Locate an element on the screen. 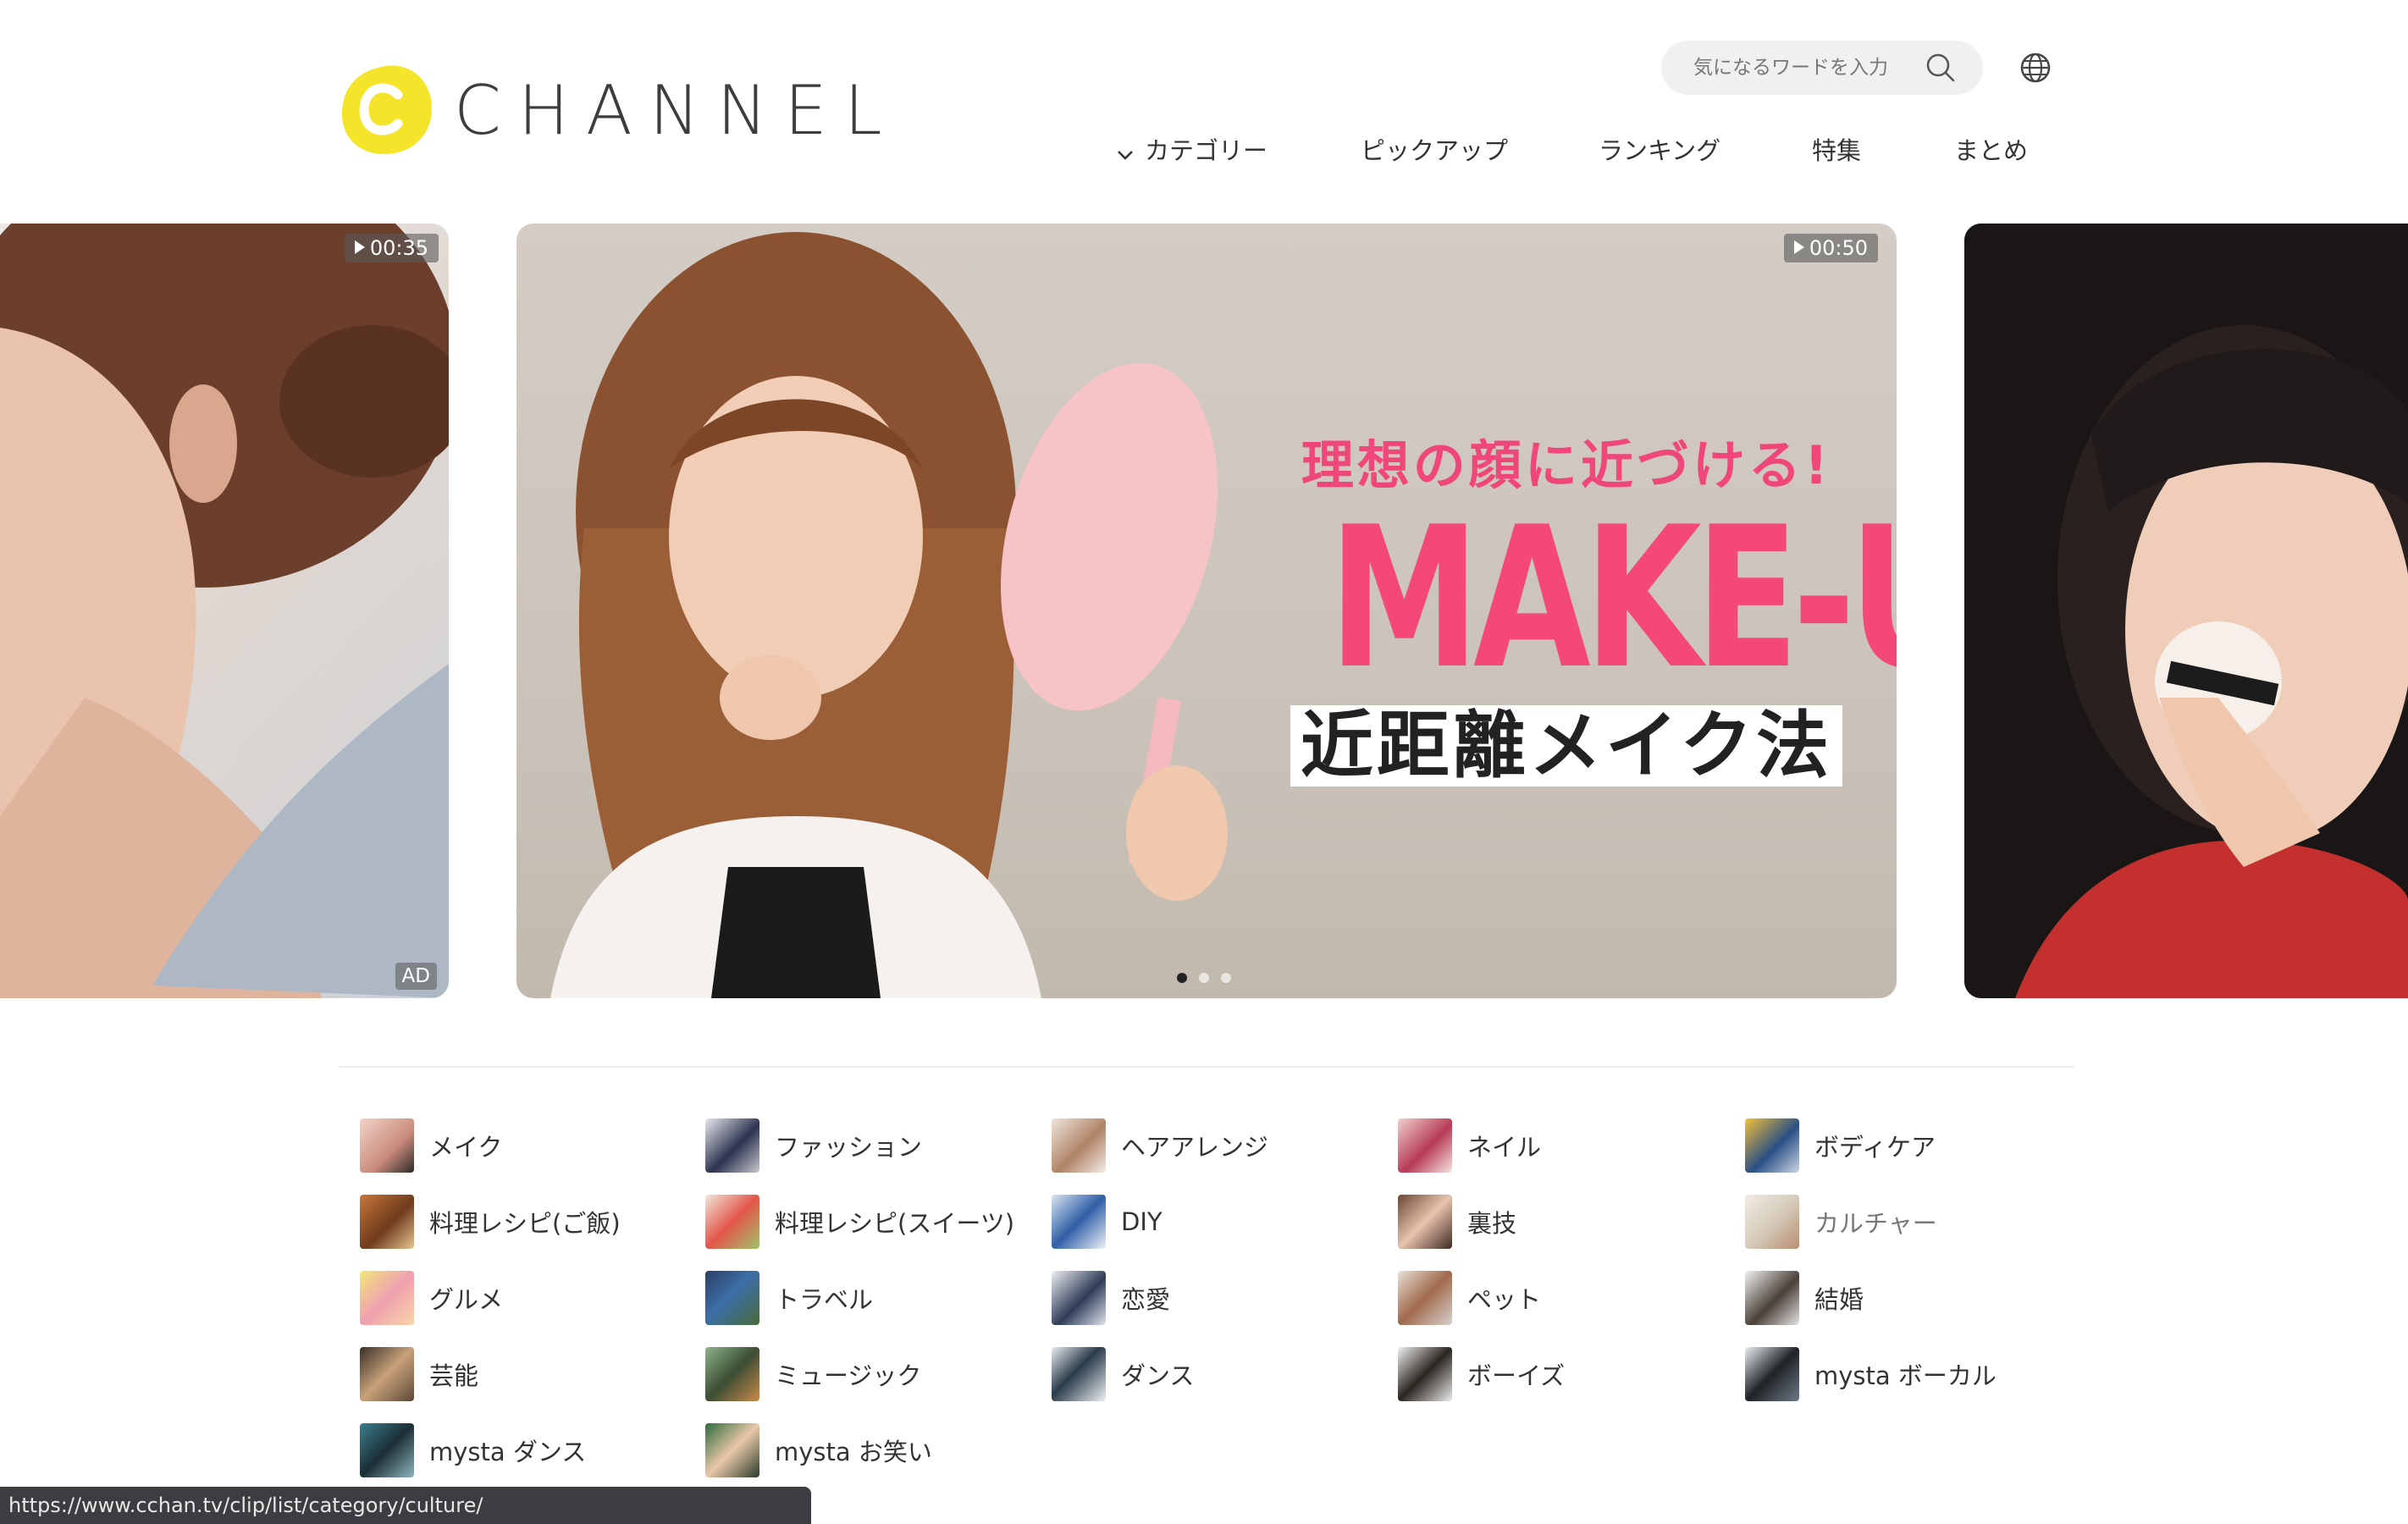 This screenshot has width=2408, height=1524. nav-label: ランキング is located at coordinates (1660, 150).